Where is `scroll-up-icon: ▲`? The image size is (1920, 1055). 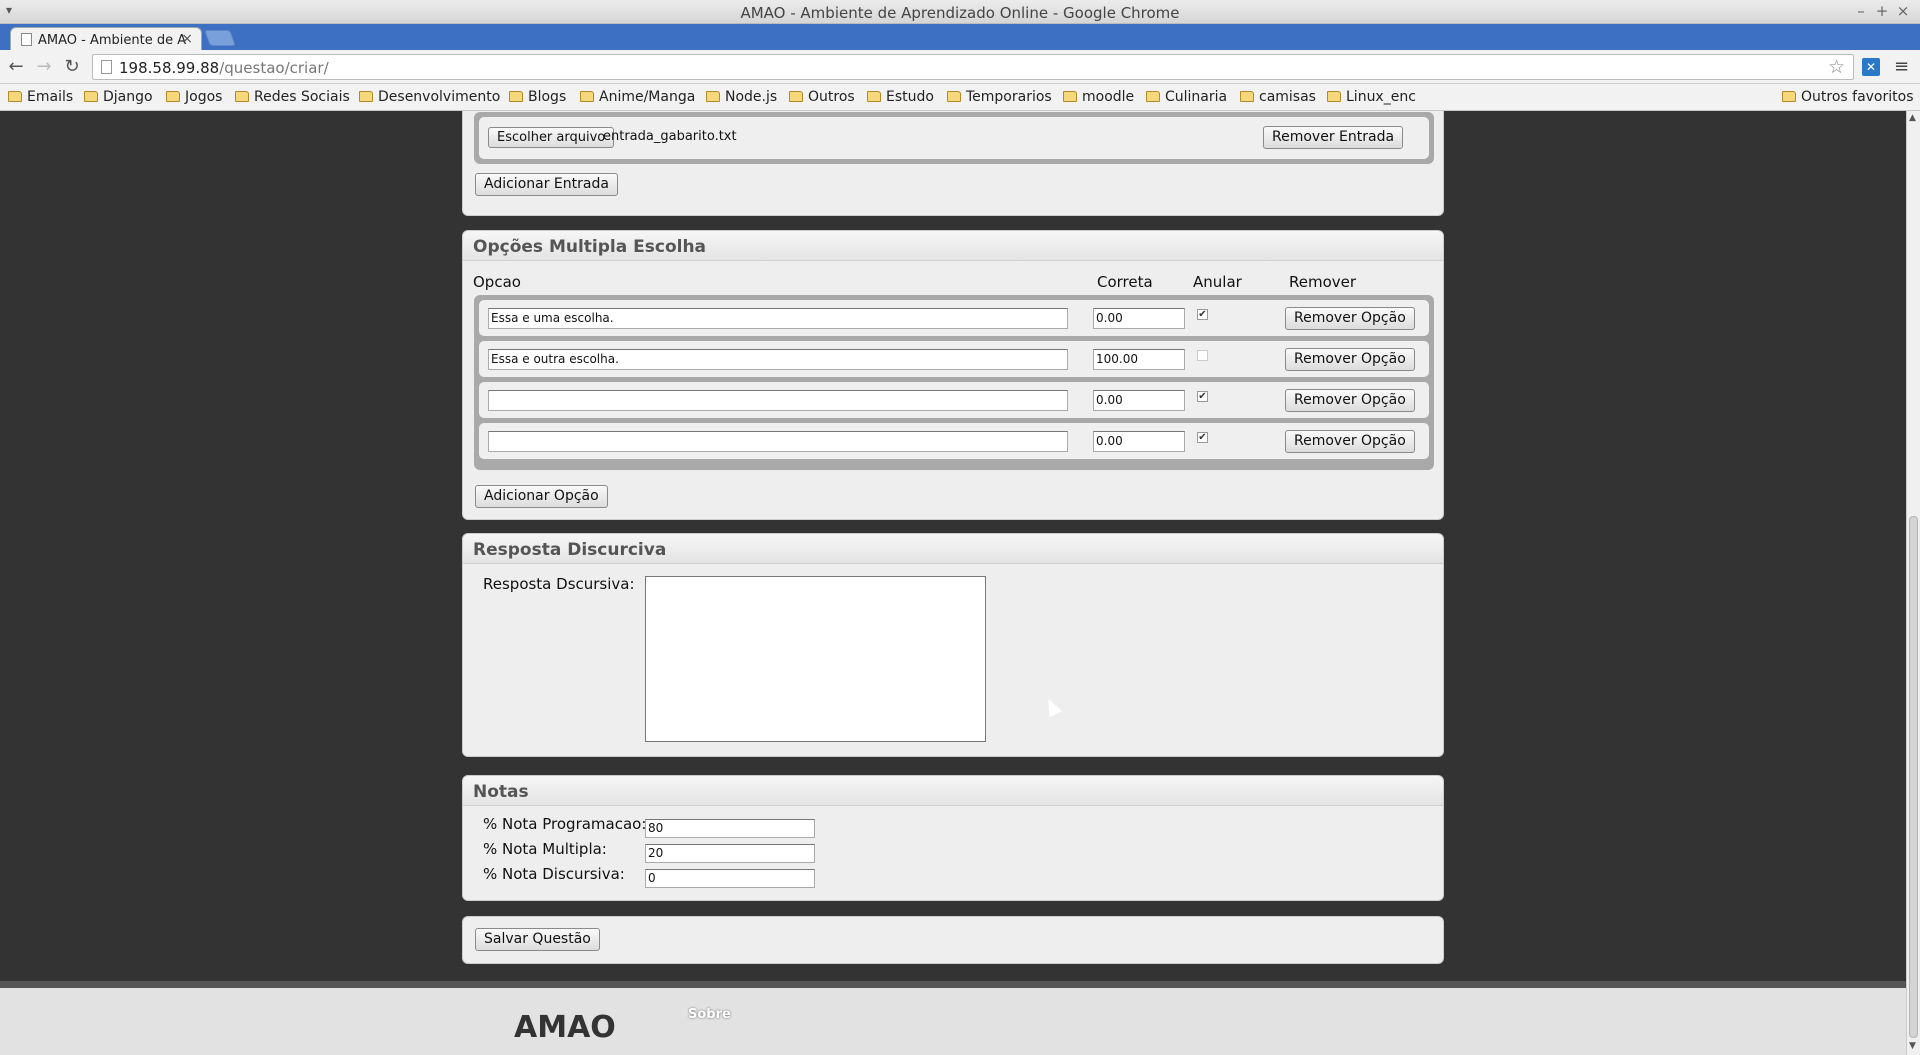 scroll-up-icon: ▲ is located at coordinates (1912, 118).